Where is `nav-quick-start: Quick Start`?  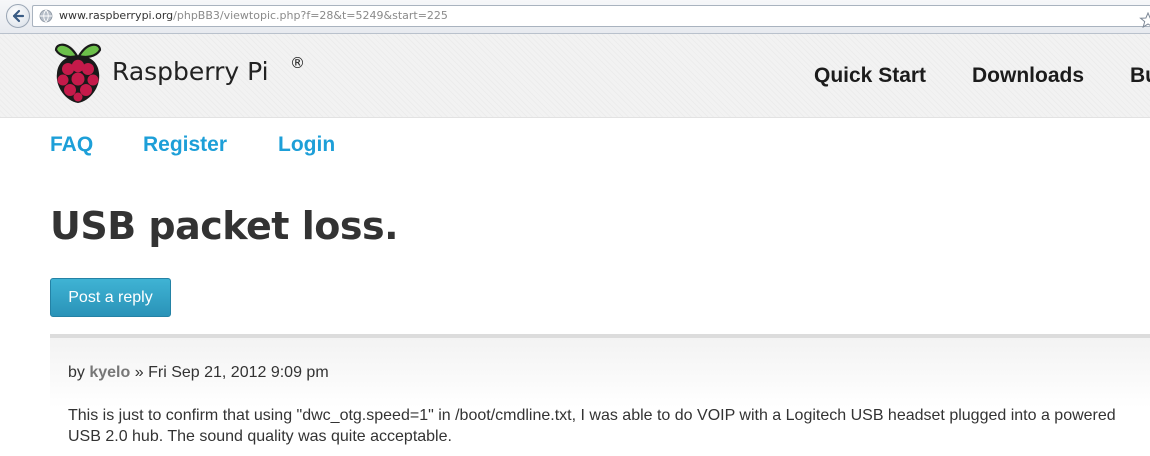
nav-quick-start: Quick Start is located at coordinates (870, 76).